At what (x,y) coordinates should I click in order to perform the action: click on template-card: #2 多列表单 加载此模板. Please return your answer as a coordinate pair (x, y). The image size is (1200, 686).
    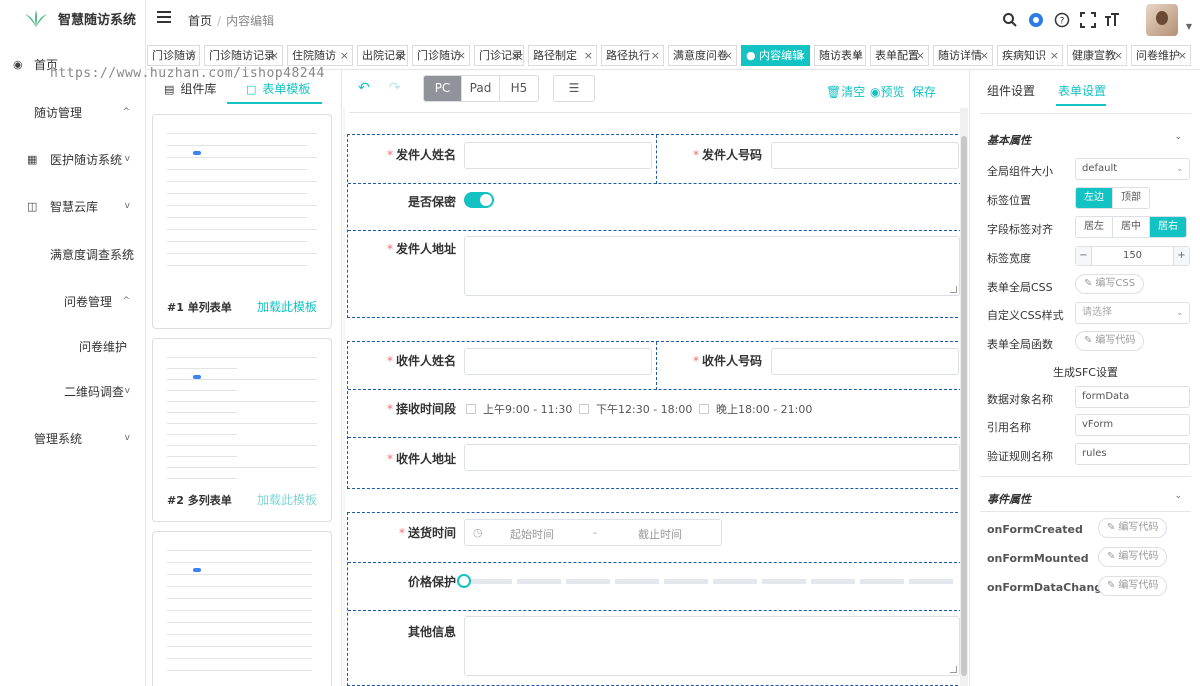
    Looking at the image, I should click on (242, 430).